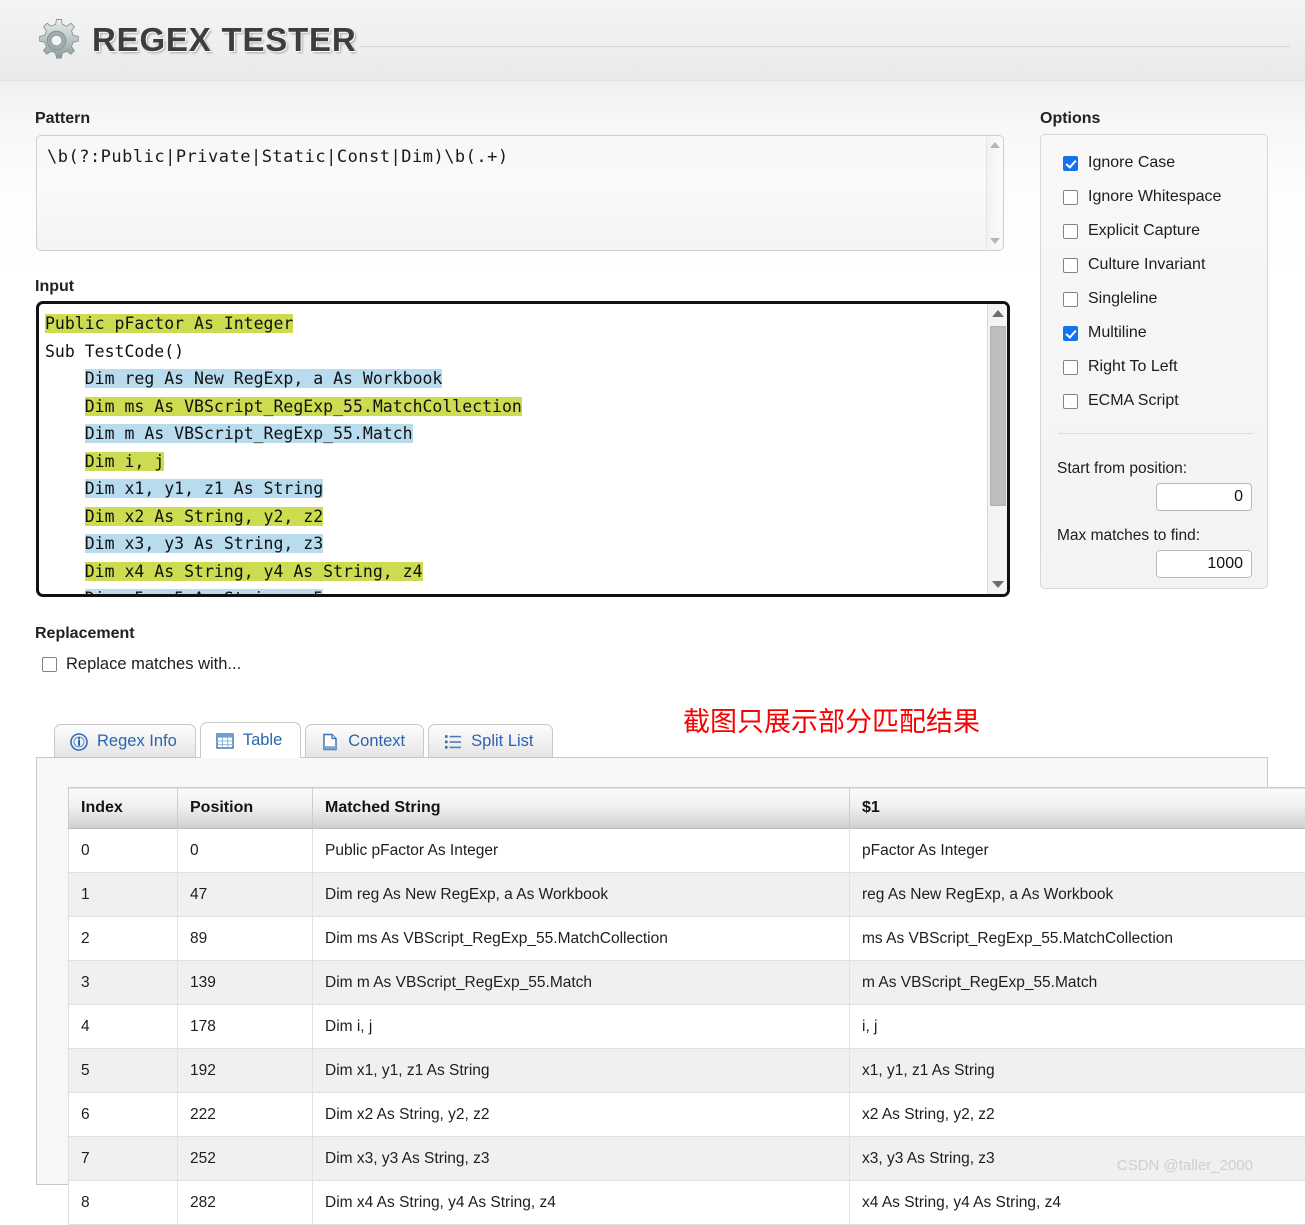 The width and height of the screenshot is (1305, 1225). Describe the element at coordinates (994, 193) in the screenshot. I see `pattern-scrollbar` at that location.